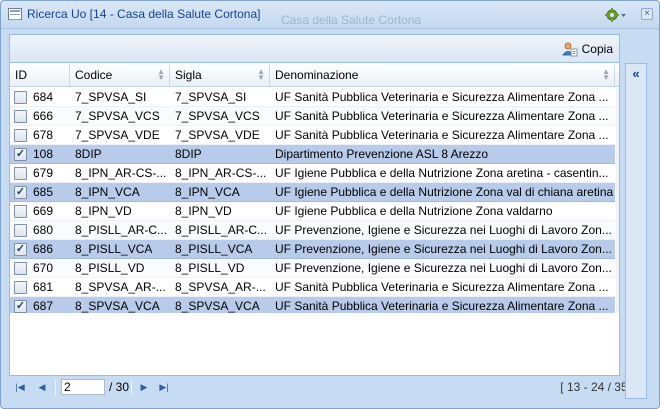 Image resolution: width=660 pixels, height=409 pixels. Describe the element at coordinates (117, 116) in the screenshot. I see `cell-codice: 7_SPVSA_VCS` at that location.